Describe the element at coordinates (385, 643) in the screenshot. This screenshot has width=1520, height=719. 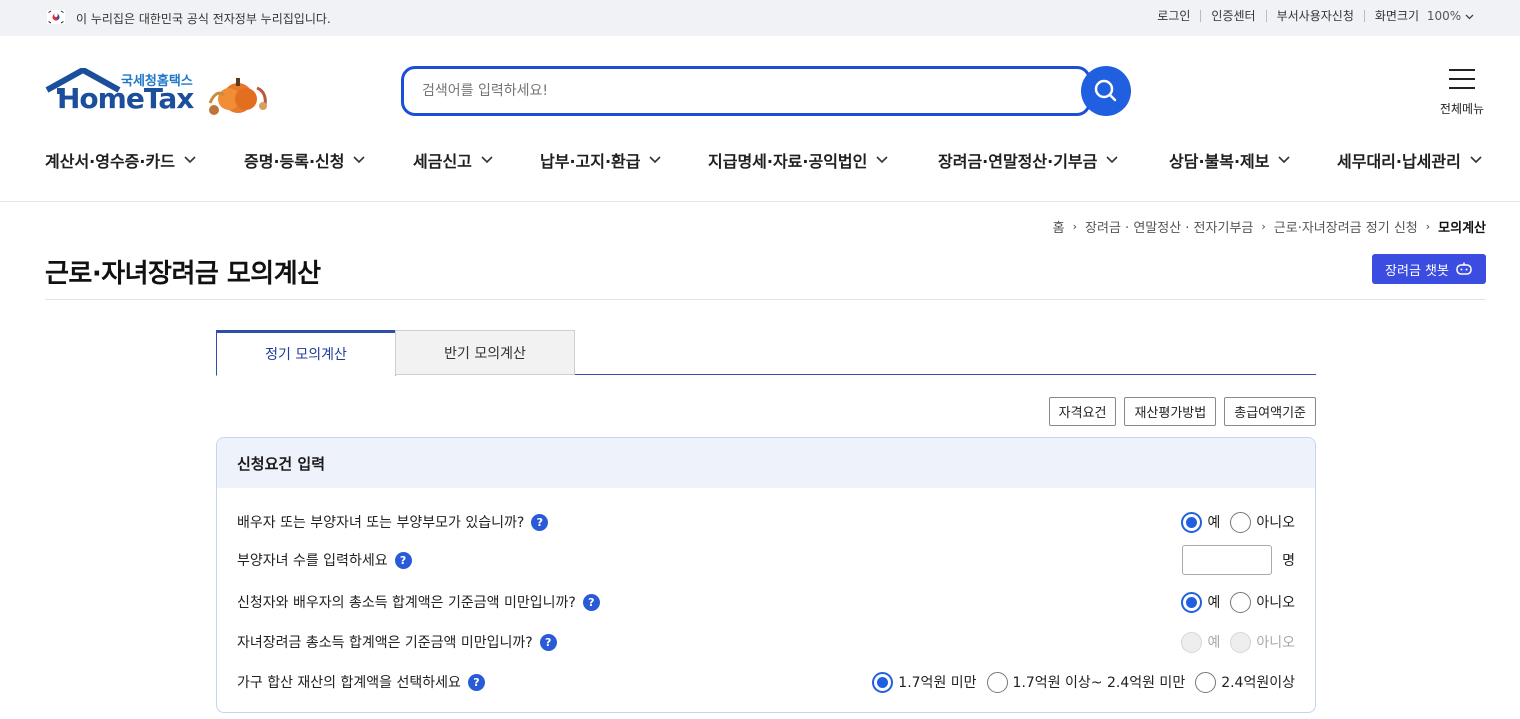
I see `question-text: 자녀장려금 총소득 합계액은 기준금액 미만입니까?` at that location.